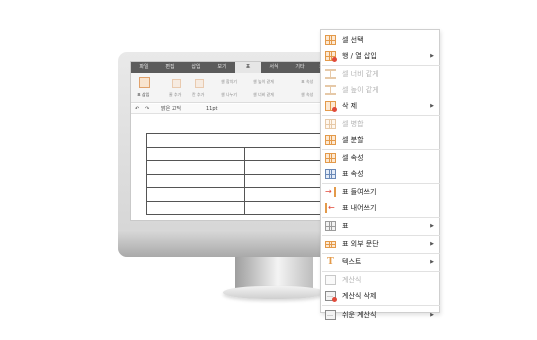  I want to click on formula-icon, so click(330, 280).